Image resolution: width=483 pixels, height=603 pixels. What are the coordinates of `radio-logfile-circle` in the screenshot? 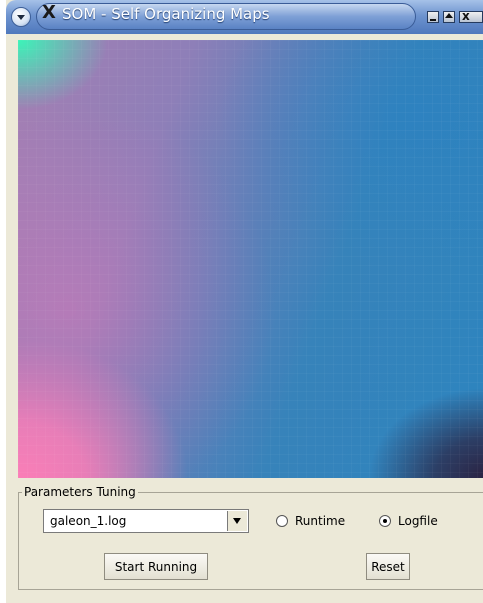 It's located at (385, 521).